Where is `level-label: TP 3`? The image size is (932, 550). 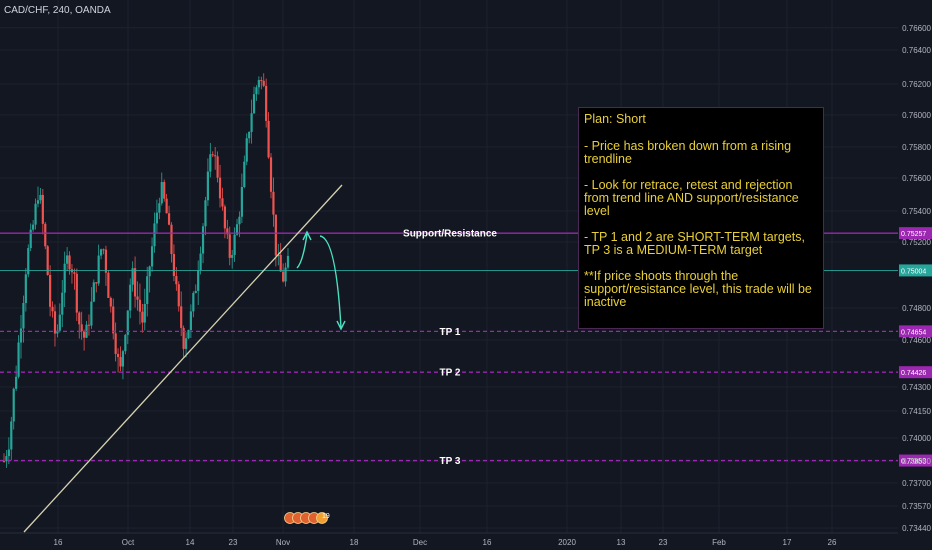
level-label: TP 3 is located at coordinates (450, 461).